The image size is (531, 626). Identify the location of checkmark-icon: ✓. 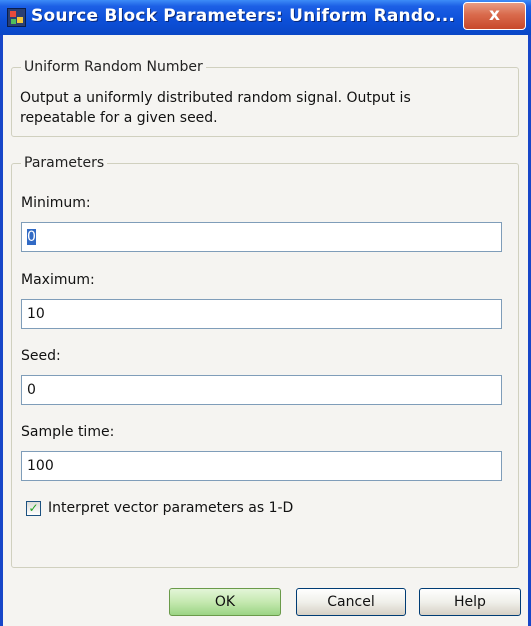
(33, 508).